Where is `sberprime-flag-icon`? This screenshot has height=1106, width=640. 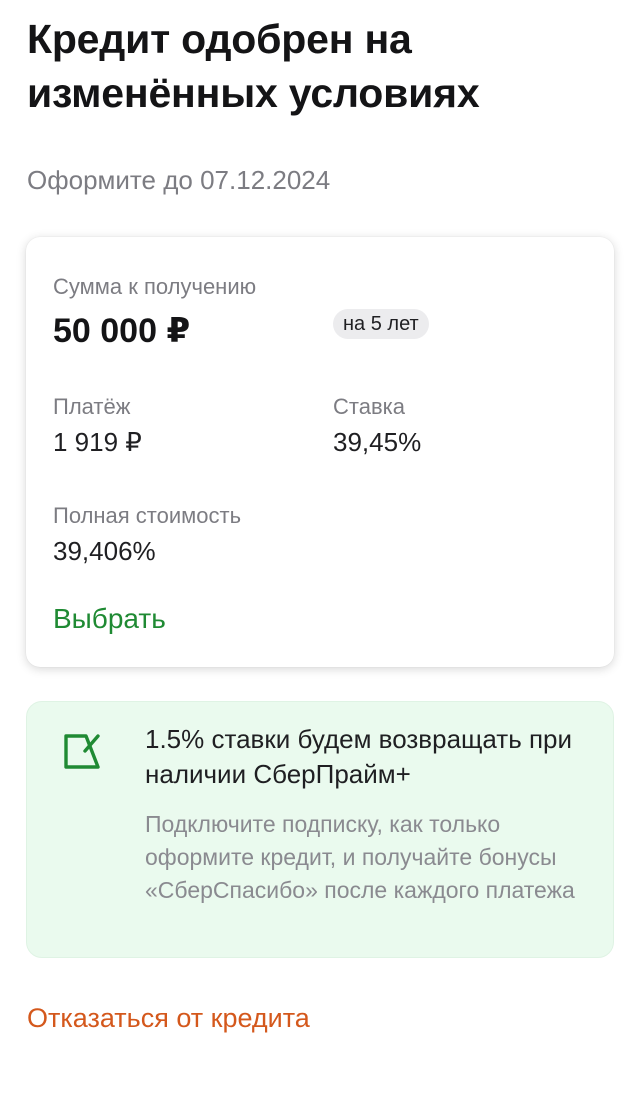 sberprime-flag-icon is located at coordinates (82, 751).